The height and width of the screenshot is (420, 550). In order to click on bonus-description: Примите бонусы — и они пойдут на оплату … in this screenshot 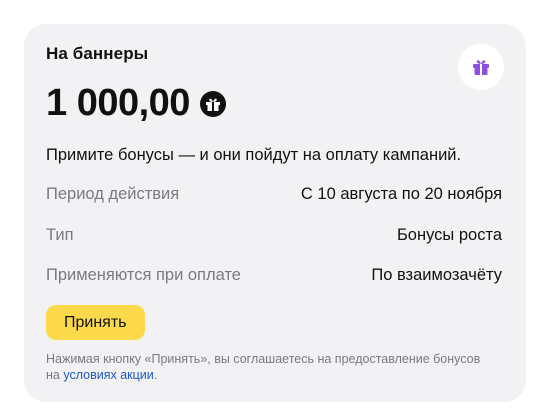, I will do `click(254, 155)`.